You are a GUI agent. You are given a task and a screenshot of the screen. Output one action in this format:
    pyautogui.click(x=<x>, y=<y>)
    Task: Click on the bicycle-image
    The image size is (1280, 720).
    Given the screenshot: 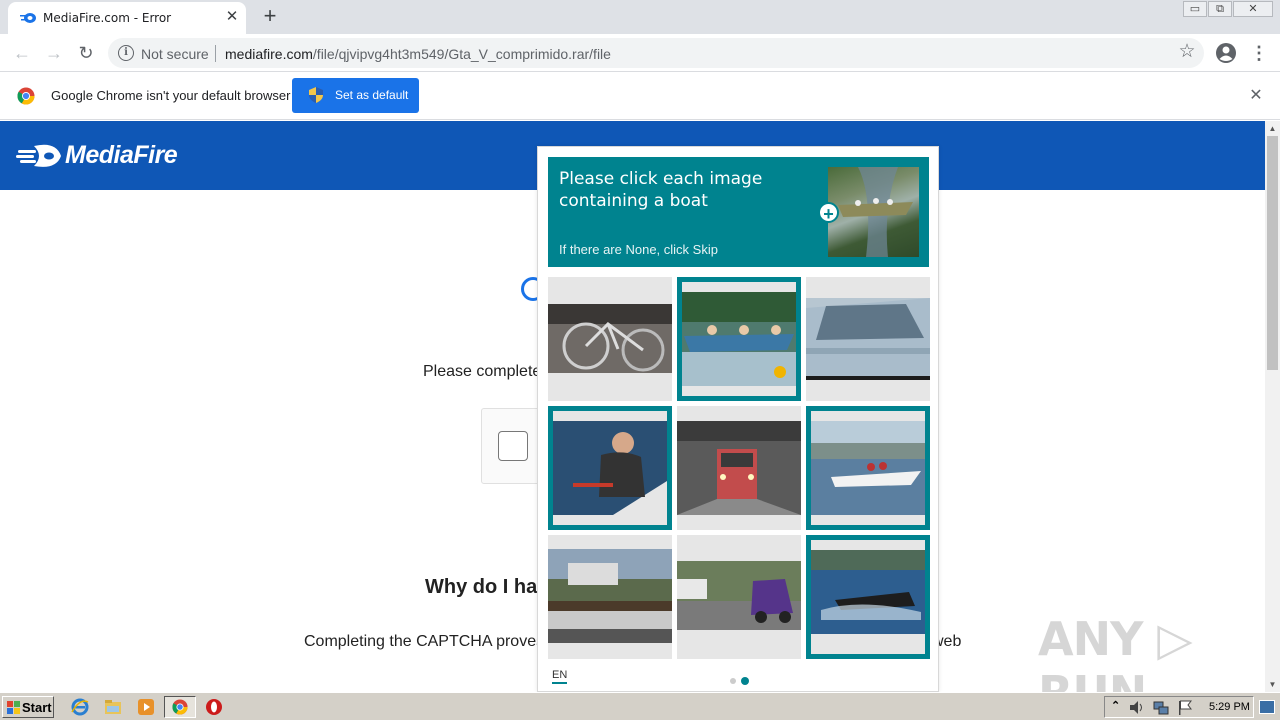 What is the action you would take?
    pyautogui.click(x=610, y=338)
    